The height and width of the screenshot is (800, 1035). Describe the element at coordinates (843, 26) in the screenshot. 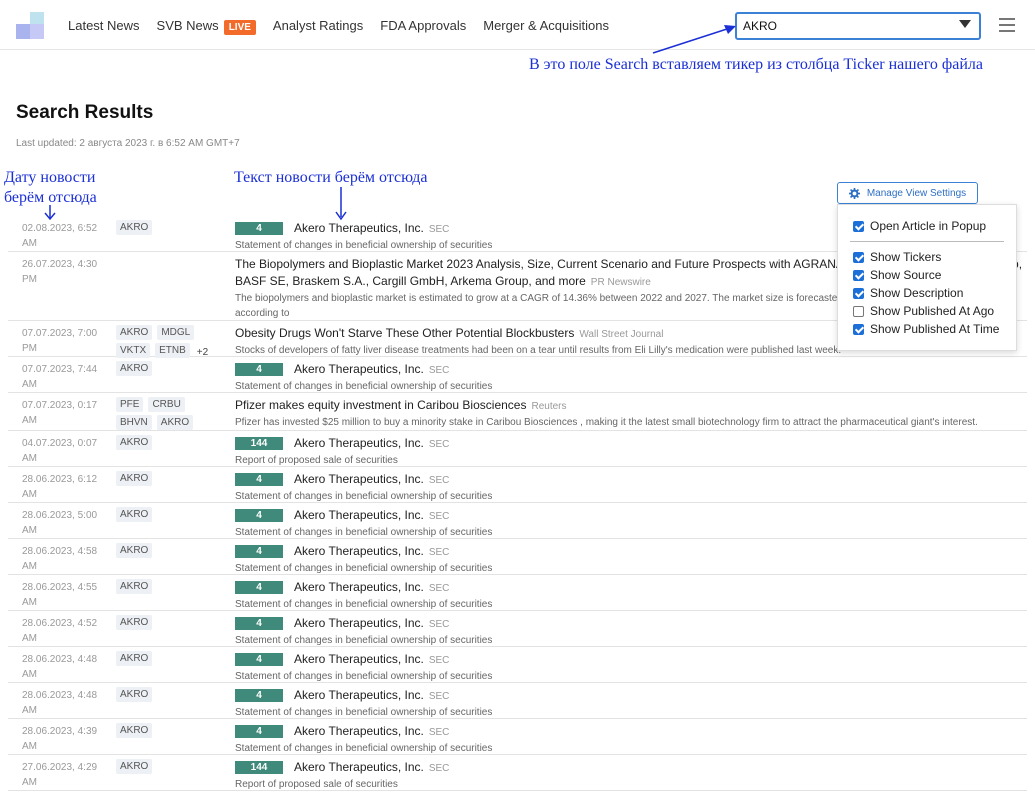

I see `search-input` at that location.